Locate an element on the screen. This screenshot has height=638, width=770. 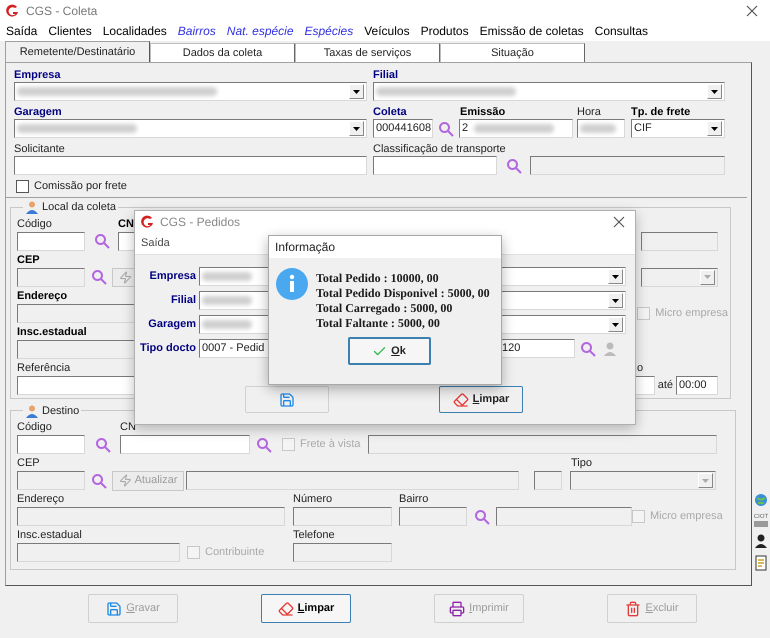
message-line: Total Pedido Disponivel : 5000, 00 is located at coordinates (403, 293).